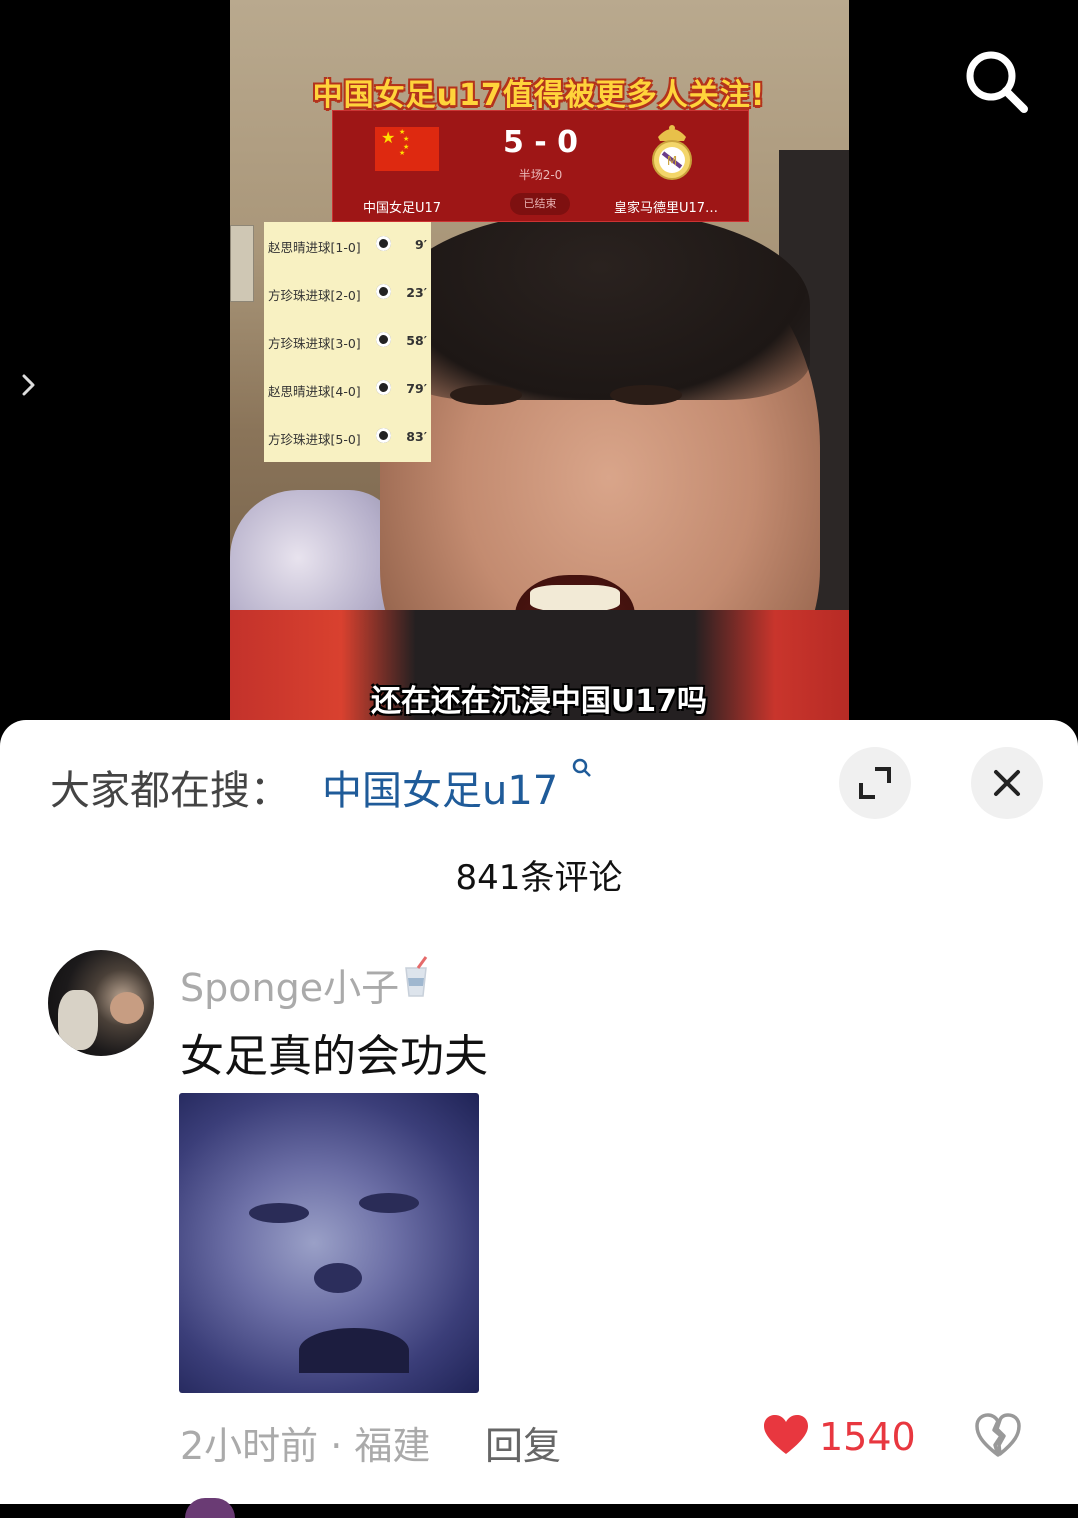  Describe the element at coordinates (416, 340) in the screenshot. I see `goal-minute: 58′` at that location.